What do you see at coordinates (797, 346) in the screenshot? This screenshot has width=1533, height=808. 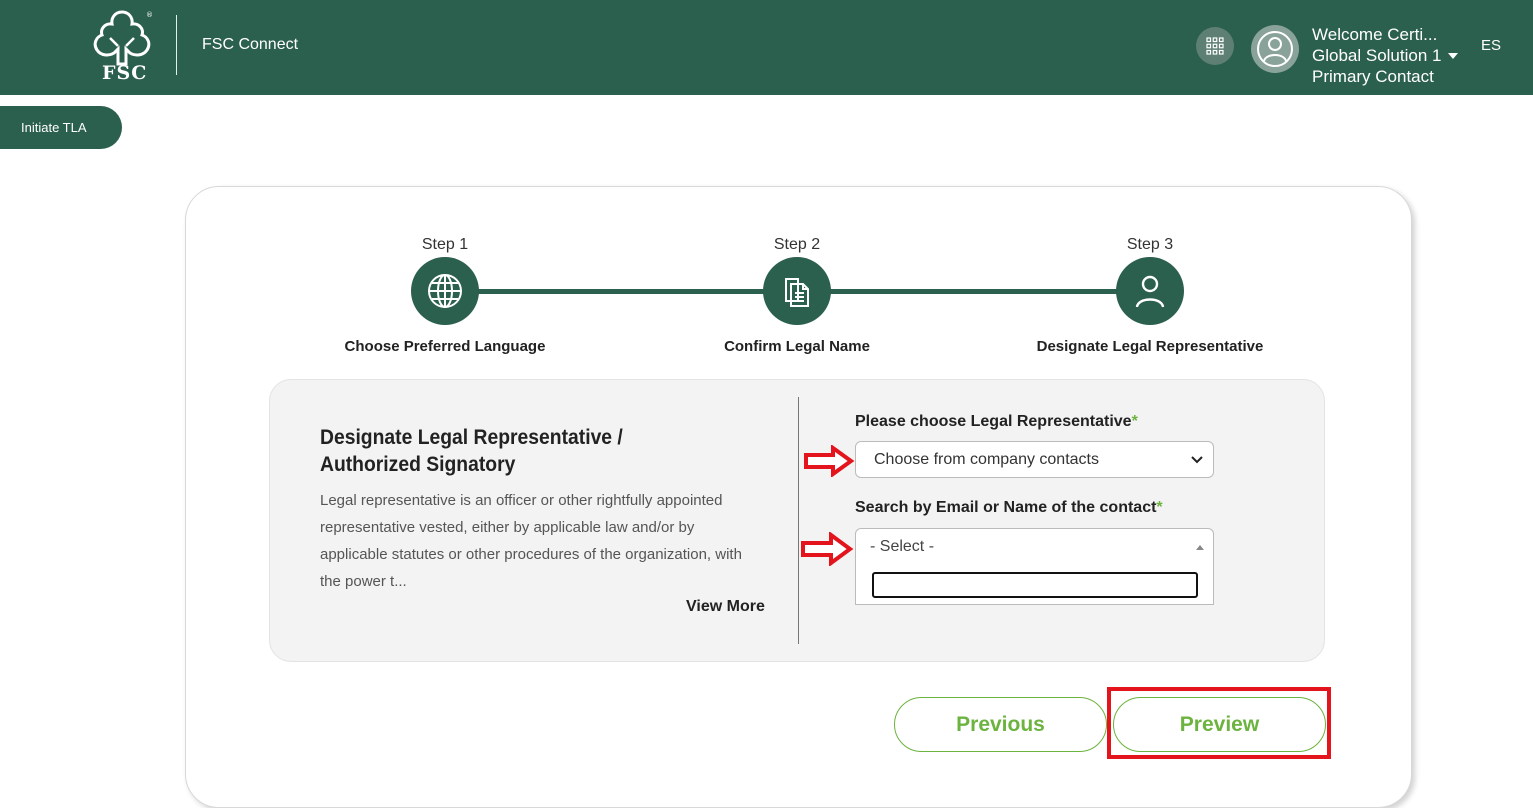 I see `step-2-label: Confirm Legal Name` at bounding box center [797, 346].